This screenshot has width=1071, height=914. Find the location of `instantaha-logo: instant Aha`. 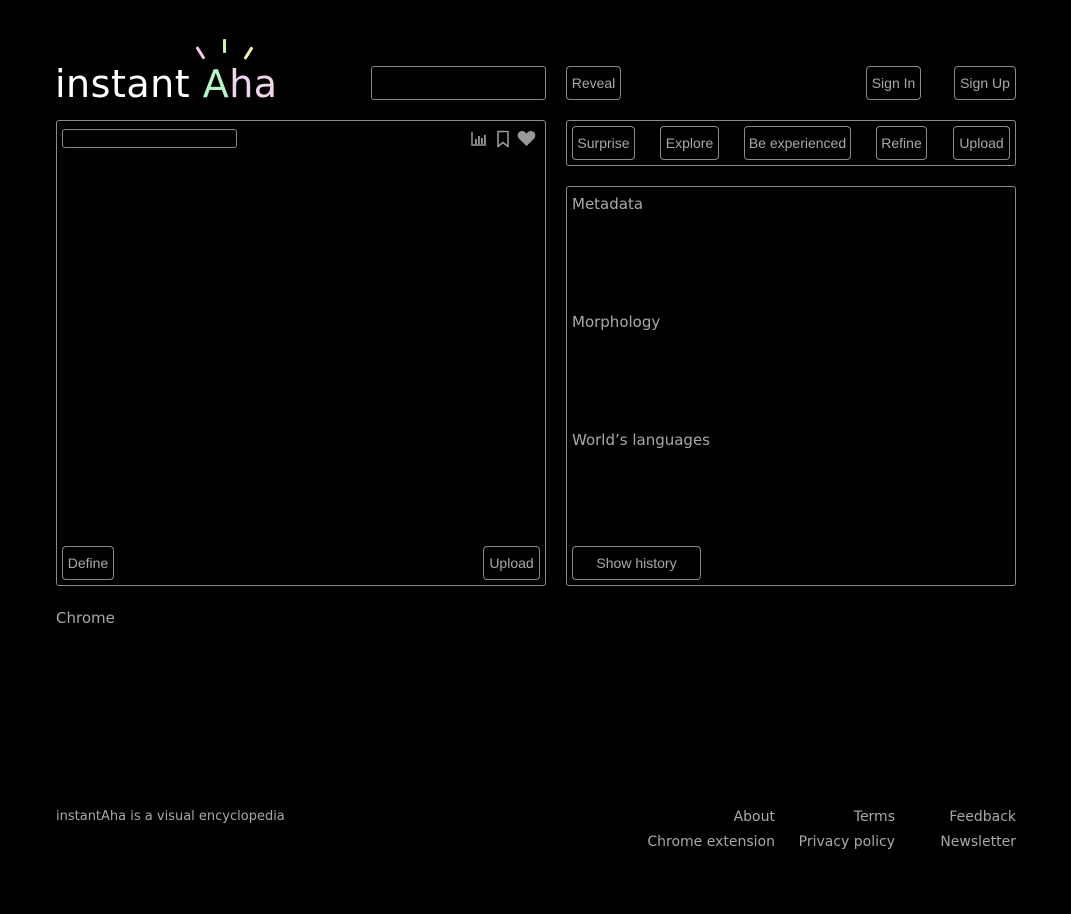

instantaha-logo: instant Aha is located at coordinates (166, 71).